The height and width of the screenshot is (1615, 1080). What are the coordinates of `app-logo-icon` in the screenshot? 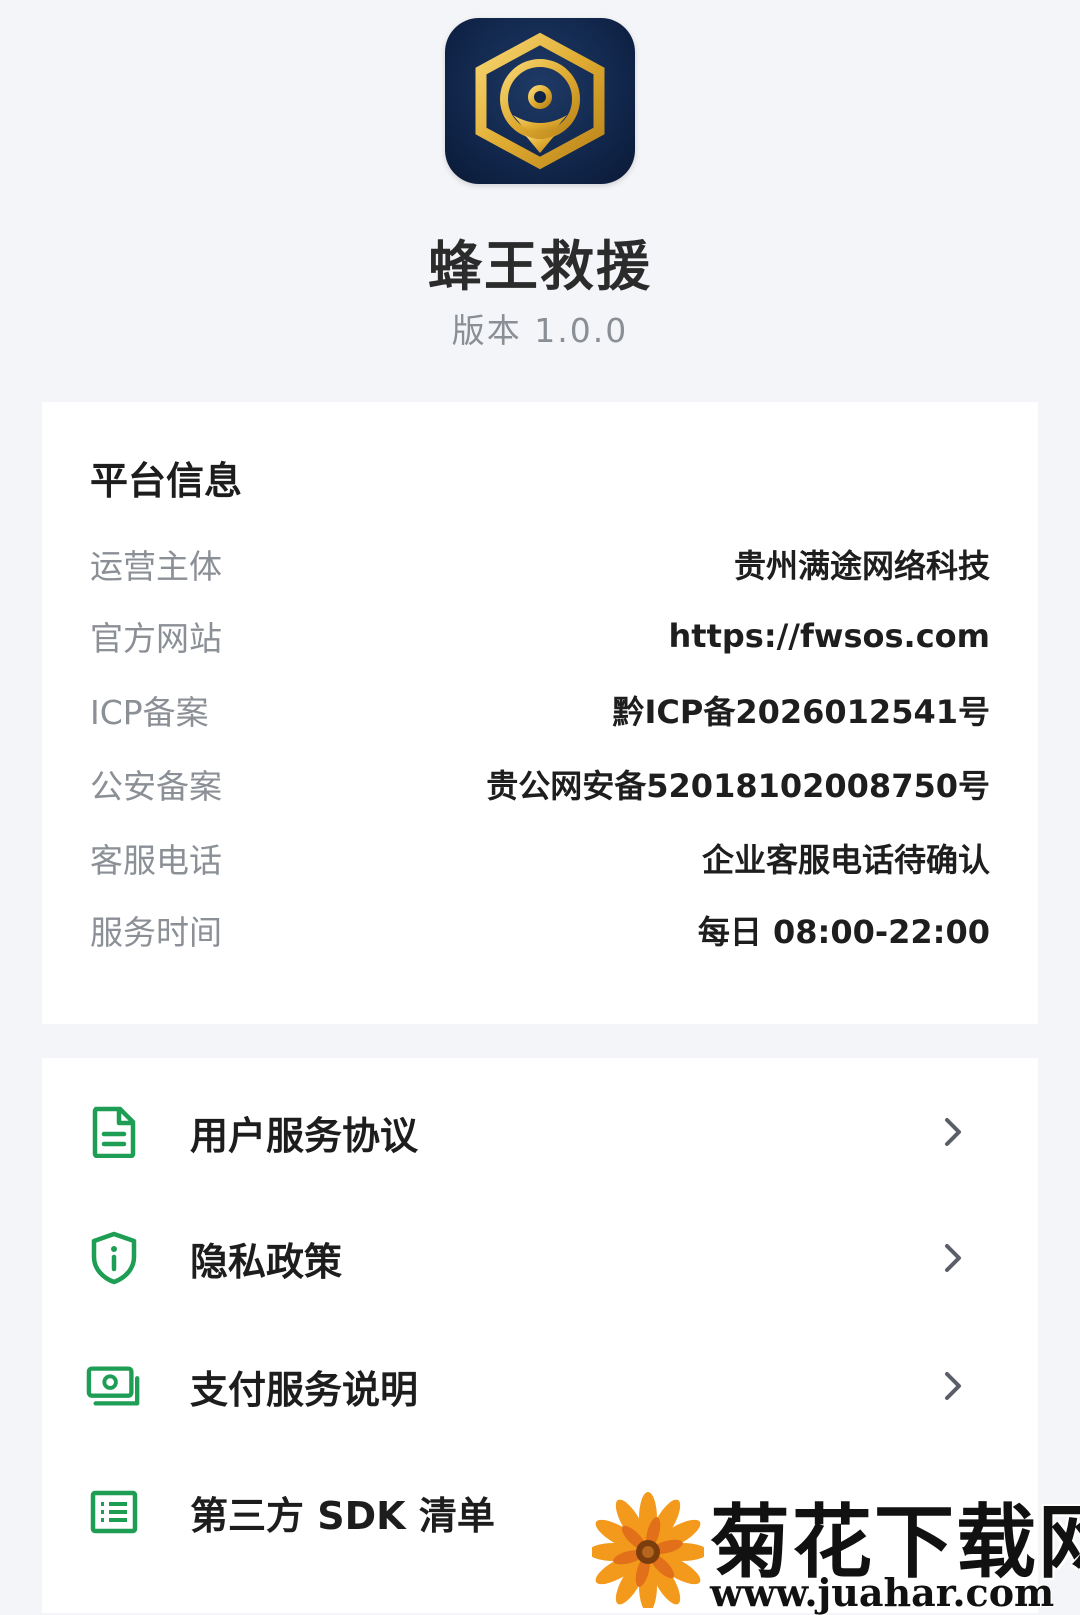 It's located at (540, 101).